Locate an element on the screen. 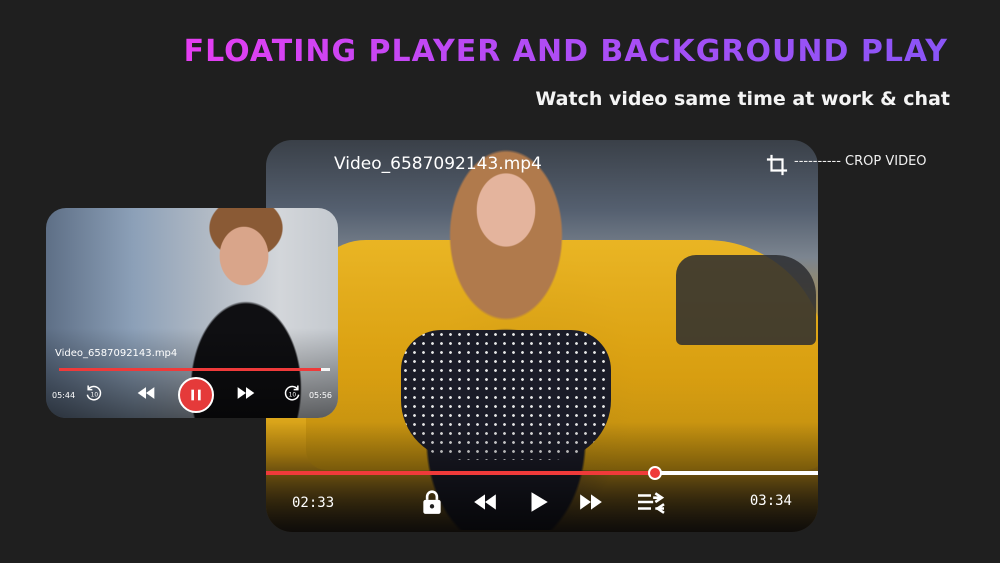 The height and width of the screenshot is (563, 1000). video-frame-shade is located at coordinates (542, 477).